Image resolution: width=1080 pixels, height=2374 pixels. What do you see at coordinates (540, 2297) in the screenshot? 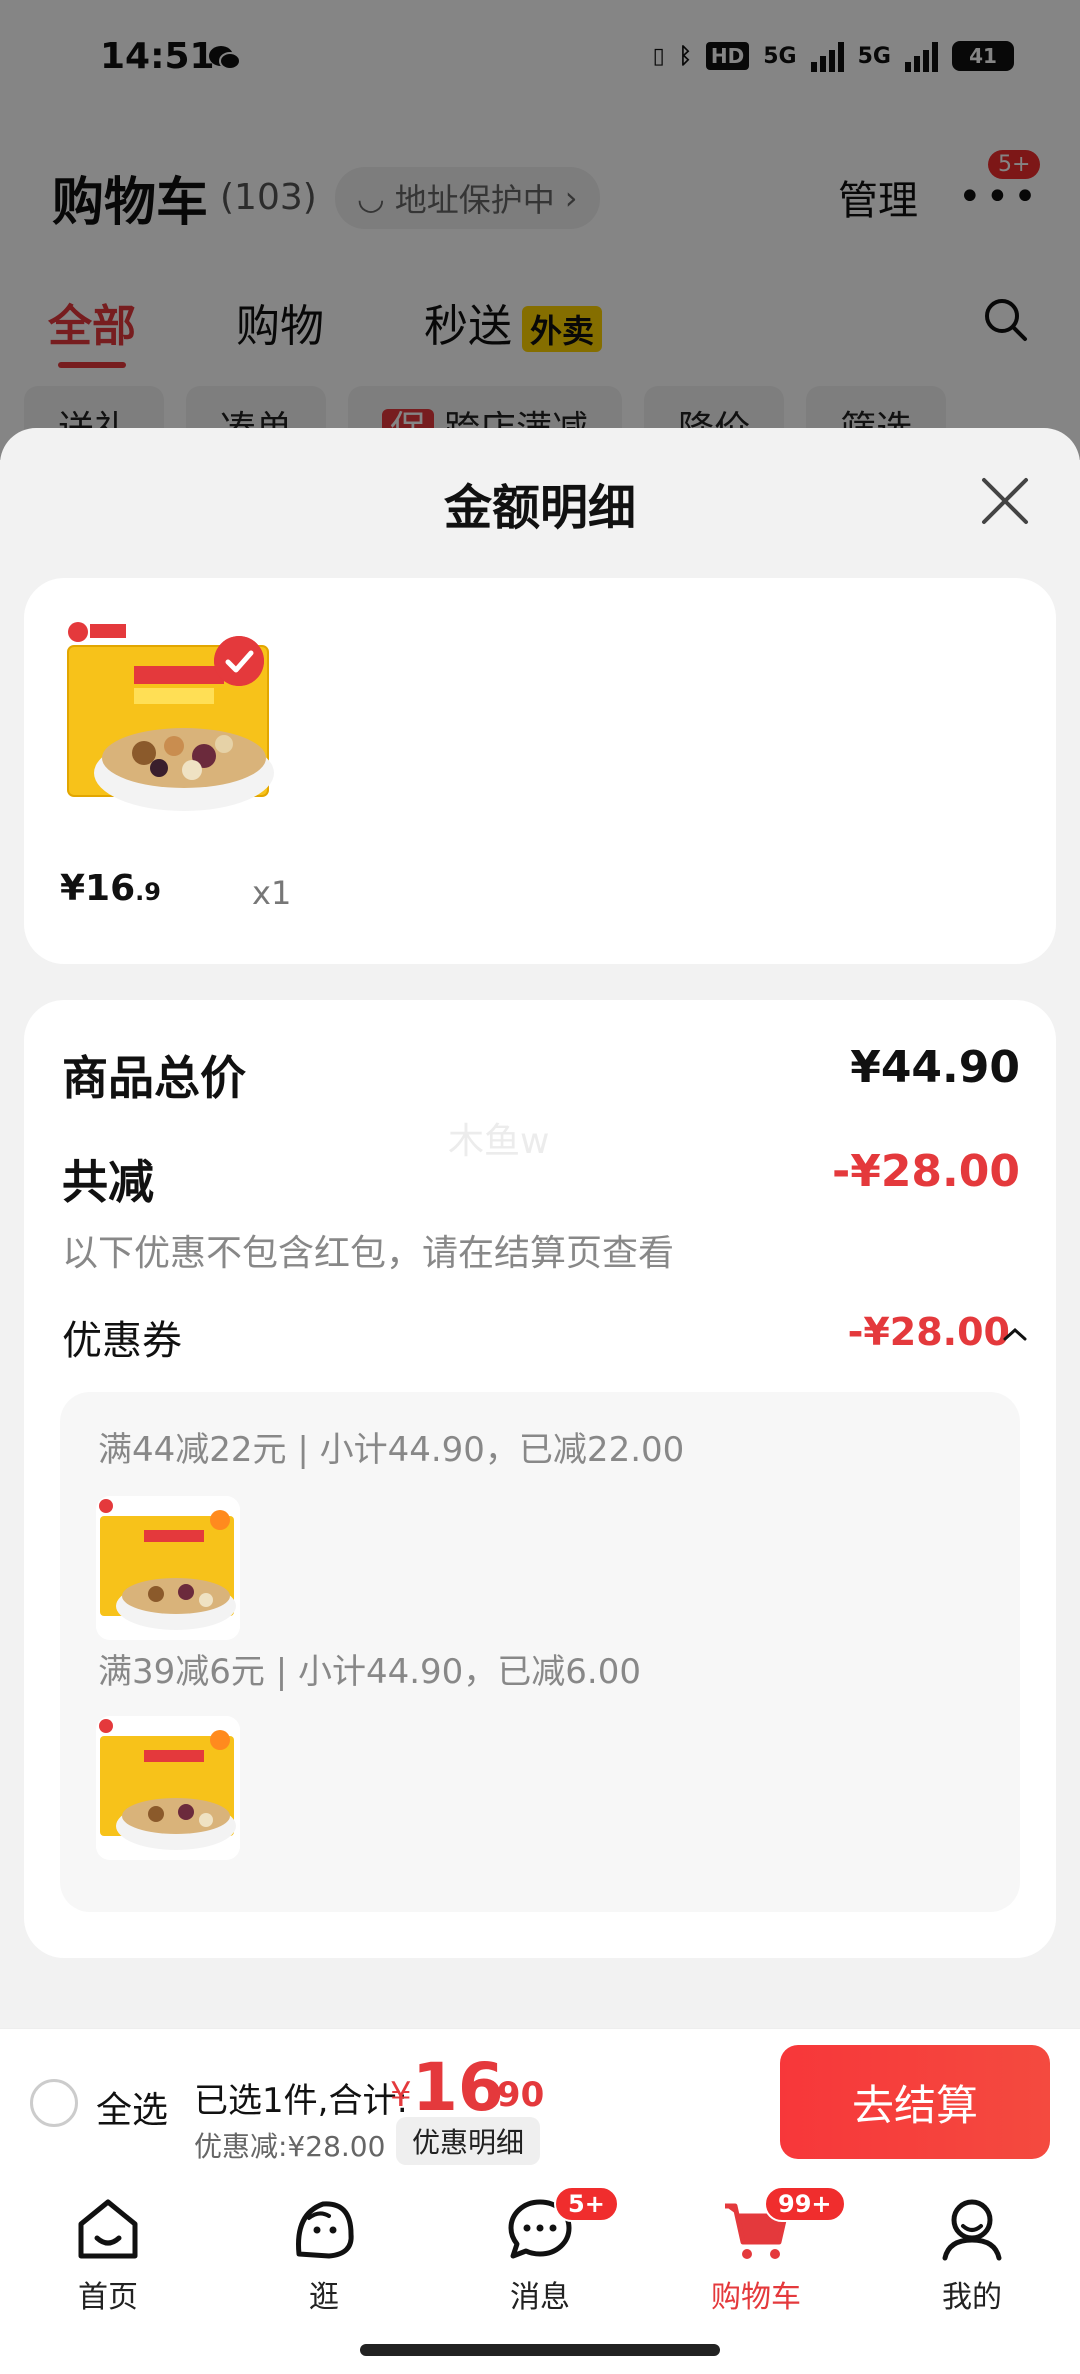
I see `nav-messages-label: 消息` at bounding box center [540, 2297].